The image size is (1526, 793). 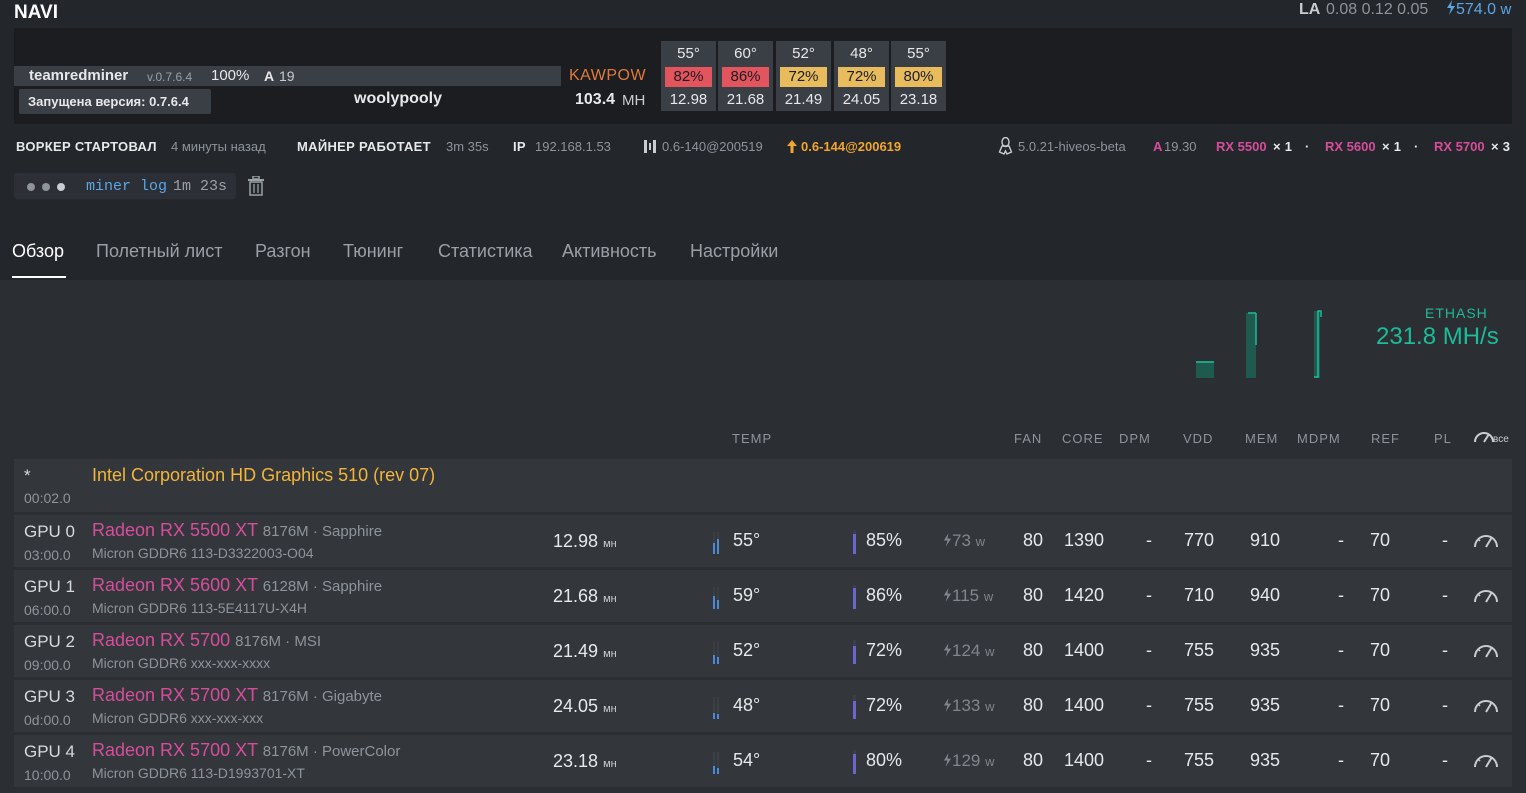 I want to click on gpu-power-value: 133, so click(x=966, y=705).